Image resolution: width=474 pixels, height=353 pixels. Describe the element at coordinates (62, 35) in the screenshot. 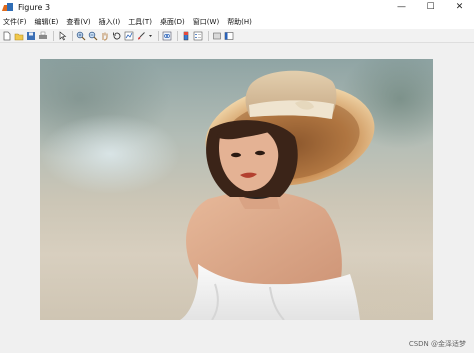

I see `pointer-icon` at that location.